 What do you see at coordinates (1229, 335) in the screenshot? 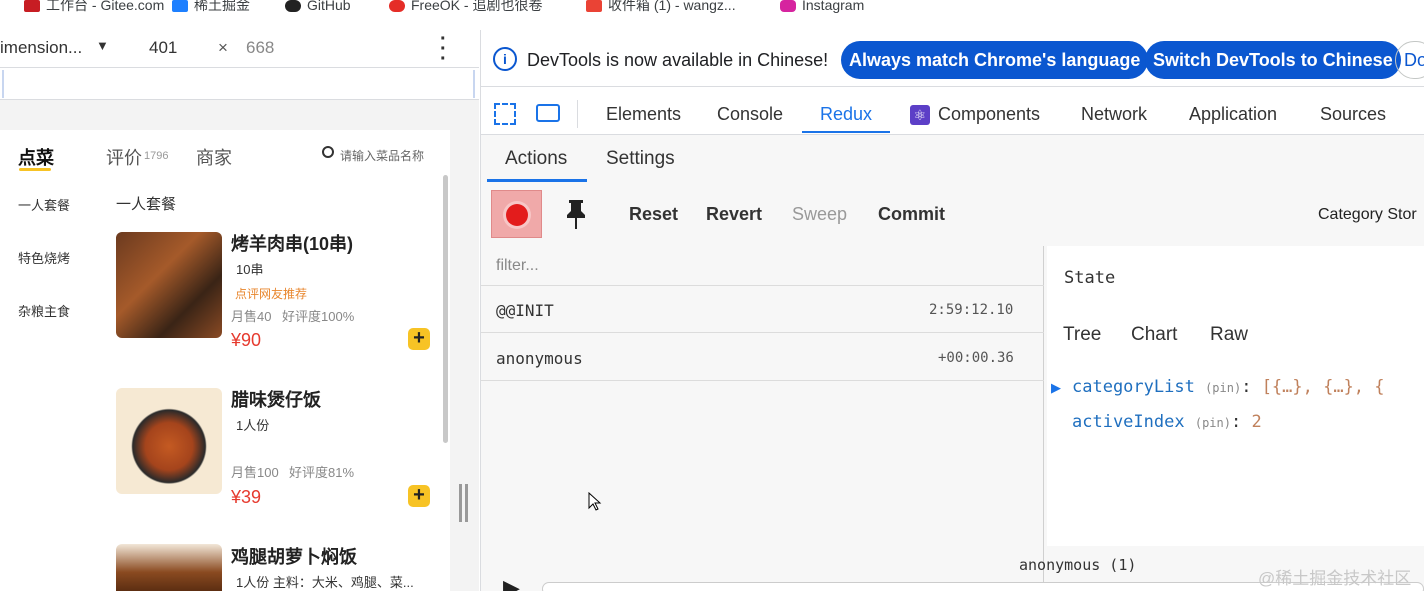
I see `view-raw: Raw` at bounding box center [1229, 335].